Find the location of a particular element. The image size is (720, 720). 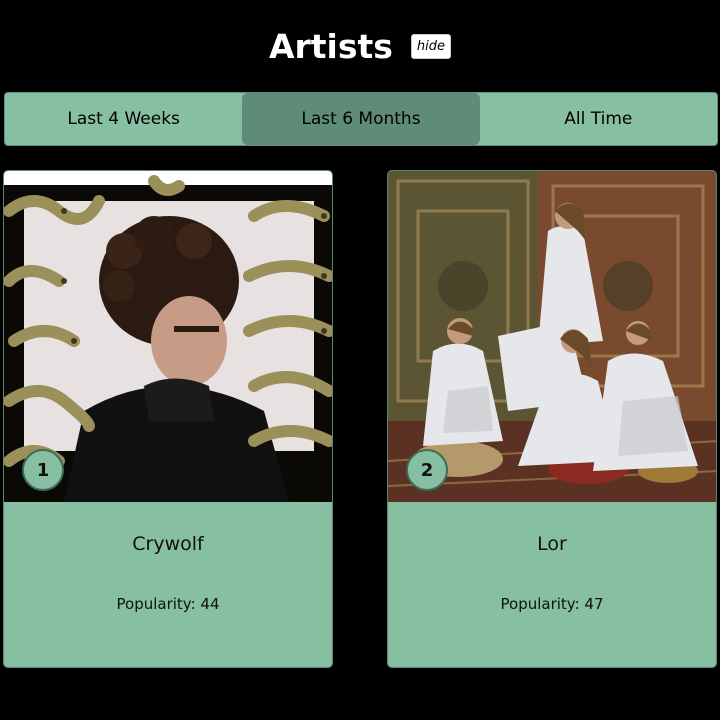

tab-all-time: All Time is located at coordinates (598, 119).